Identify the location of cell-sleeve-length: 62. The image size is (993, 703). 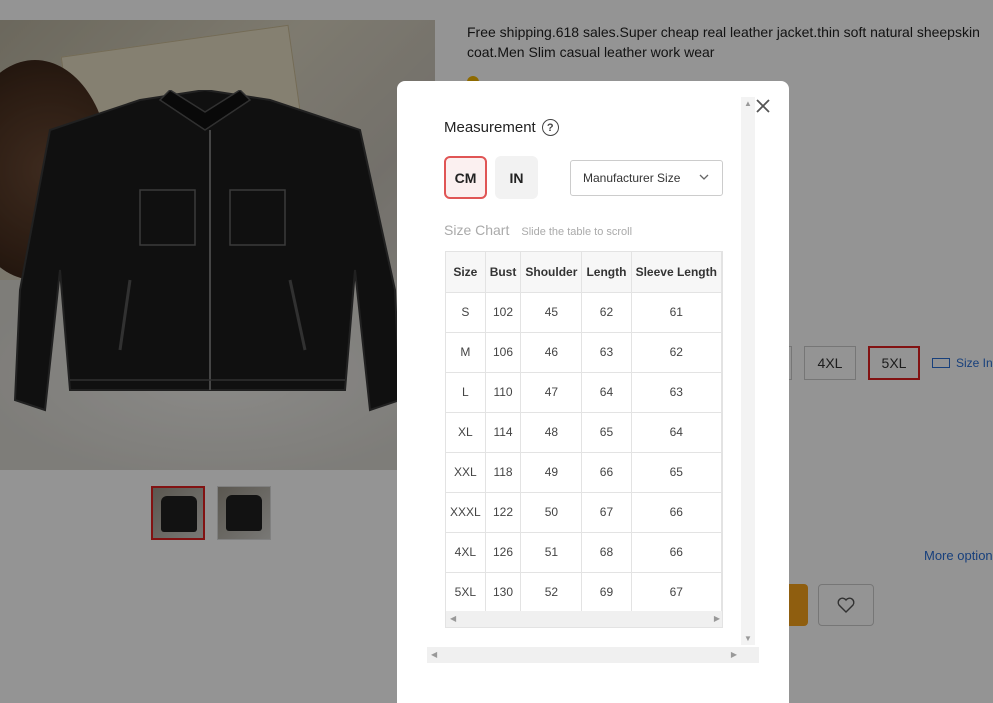
(676, 352).